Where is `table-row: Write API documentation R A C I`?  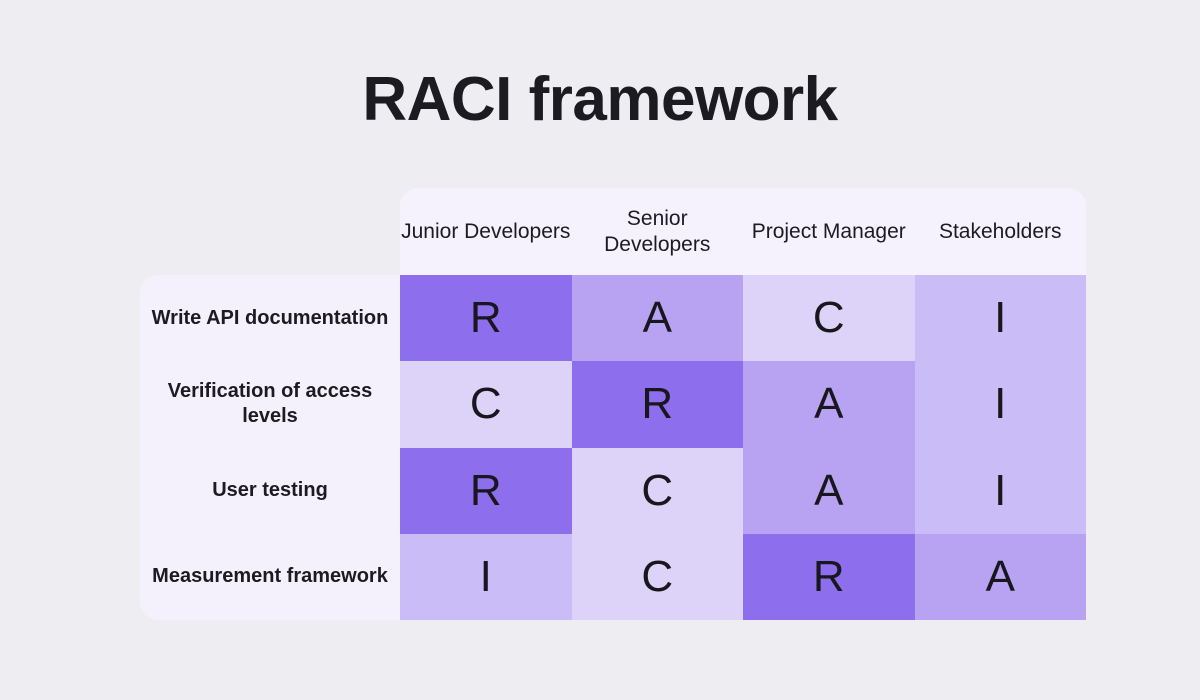
table-row: Write API documentation R A C I is located at coordinates (613, 318).